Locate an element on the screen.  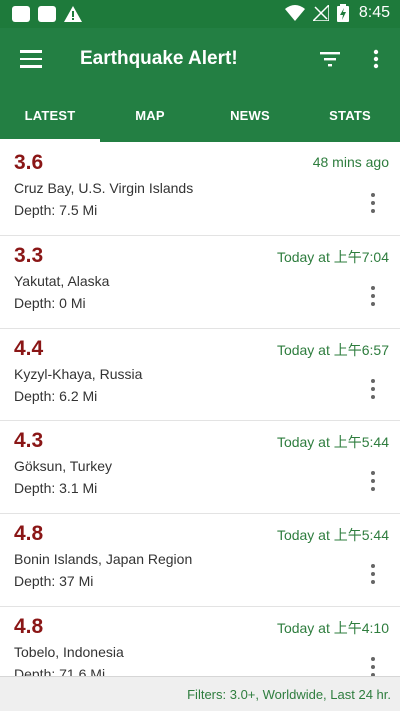
tab-map: MAP is located at coordinates (150, 116).